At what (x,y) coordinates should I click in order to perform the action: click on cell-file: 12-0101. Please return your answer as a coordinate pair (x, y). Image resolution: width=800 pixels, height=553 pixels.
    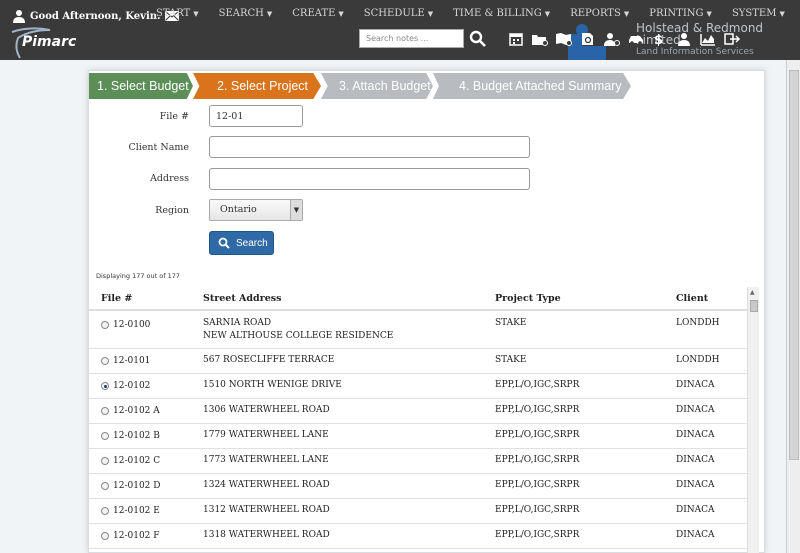
    Looking at the image, I should click on (132, 361).